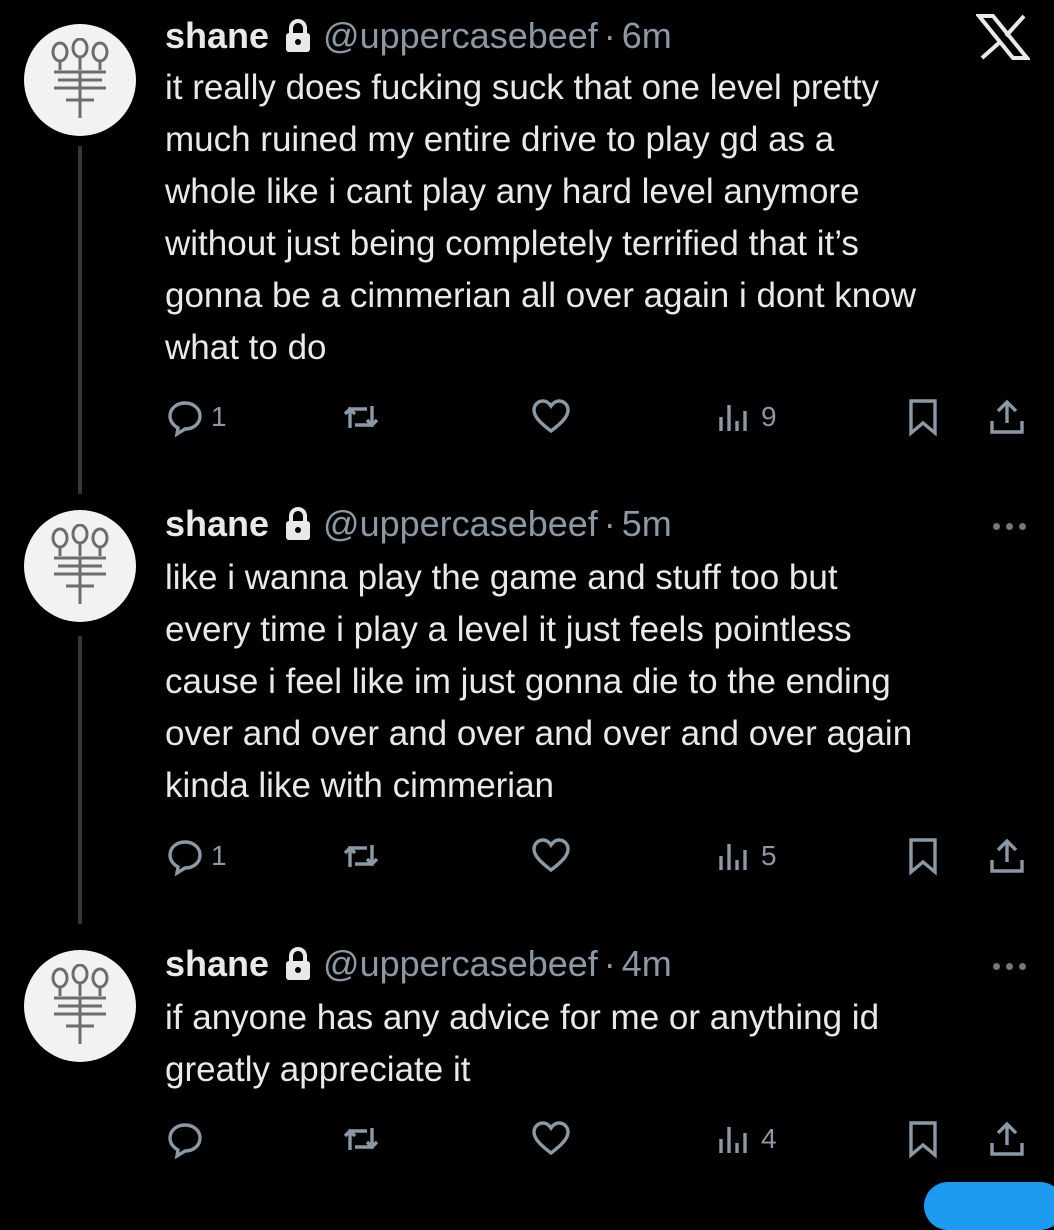 The image size is (1054, 1230). Describe the element at coordinates (600, 417) in the screenshot. I see `tweet-actions: 1 9` at that location.